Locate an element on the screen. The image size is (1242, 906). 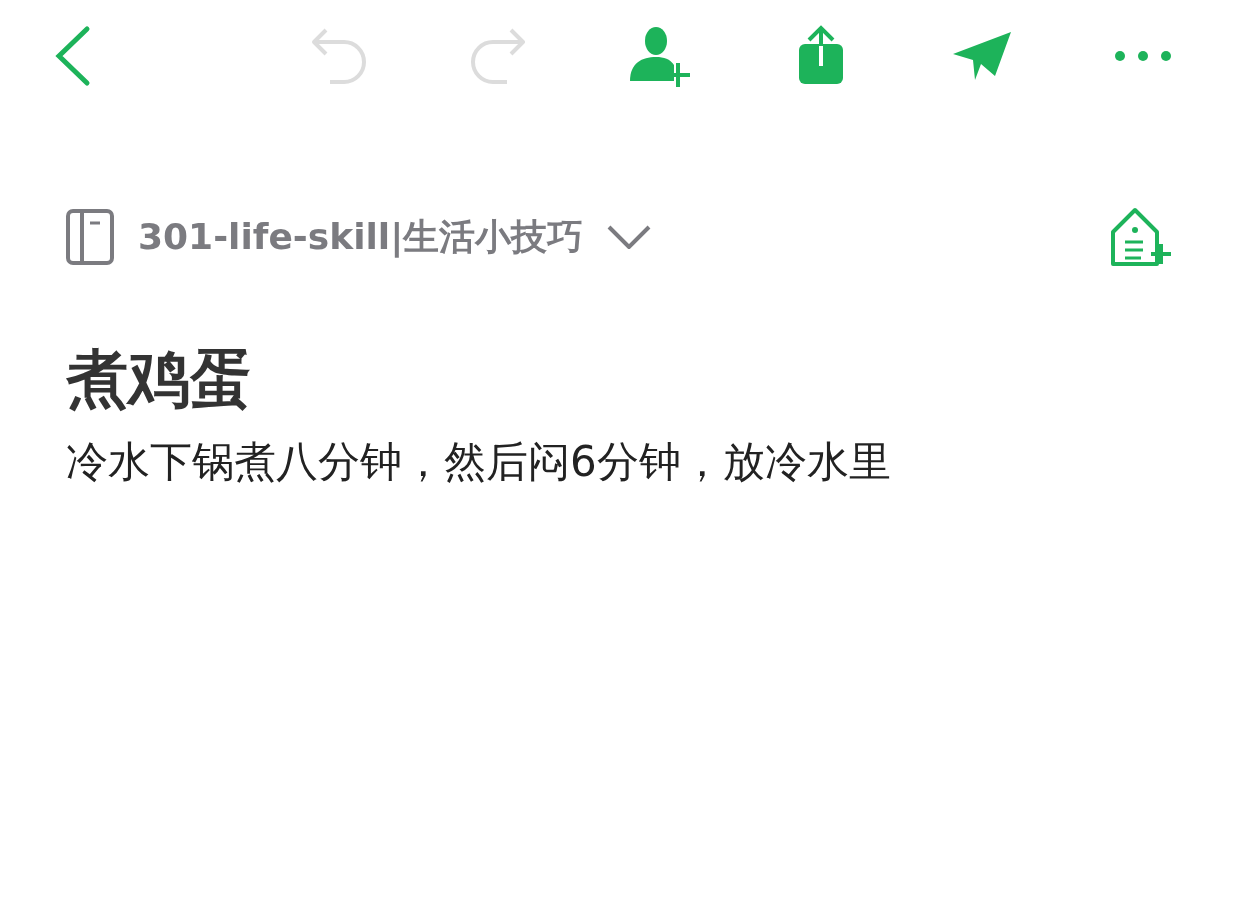
undo-icon is located at coordinates (338, 56).